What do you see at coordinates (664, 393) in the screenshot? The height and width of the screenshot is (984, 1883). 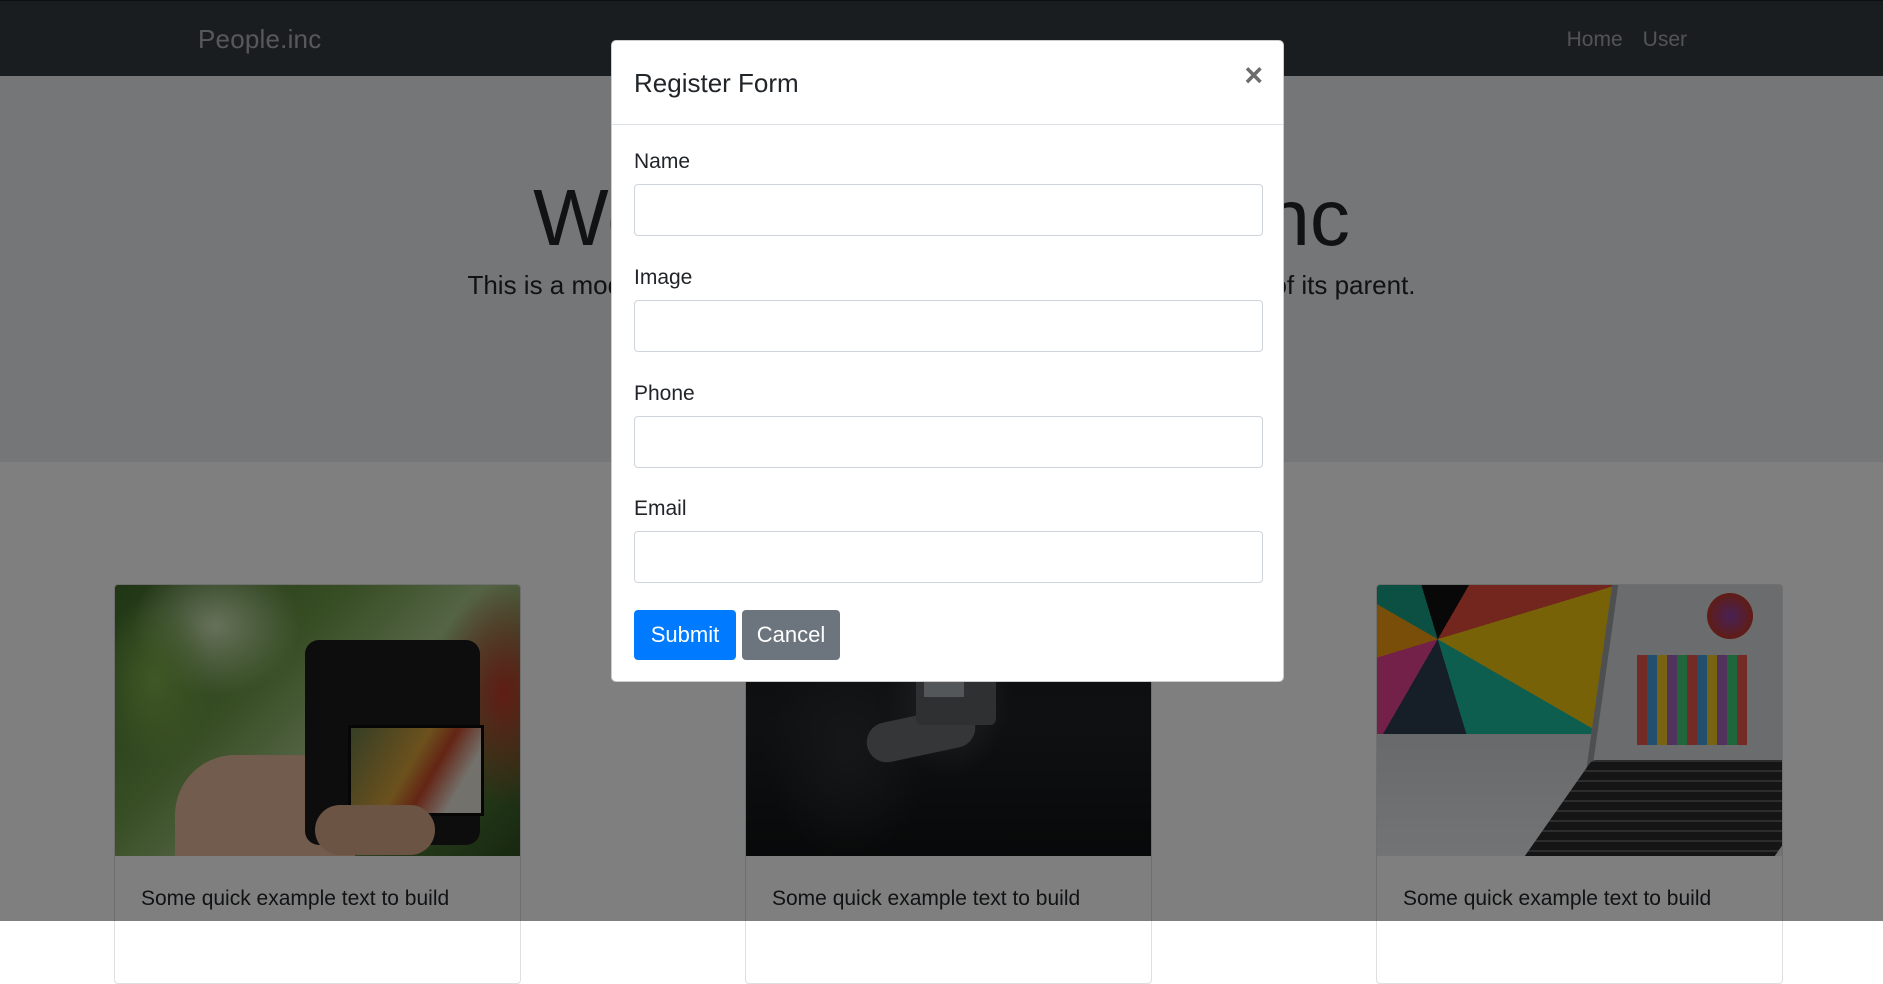 I see `phone-label: Phone` at bounding box center [664, 393].